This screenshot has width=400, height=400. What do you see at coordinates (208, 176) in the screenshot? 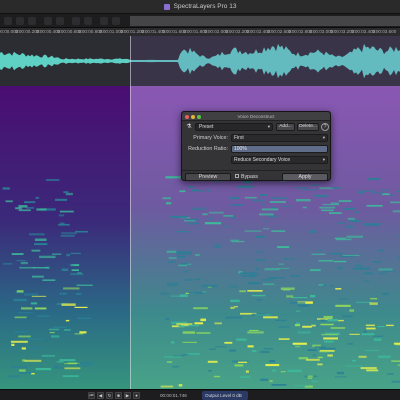
I see `preview-button: Preview` at bounding box center [208, 176].